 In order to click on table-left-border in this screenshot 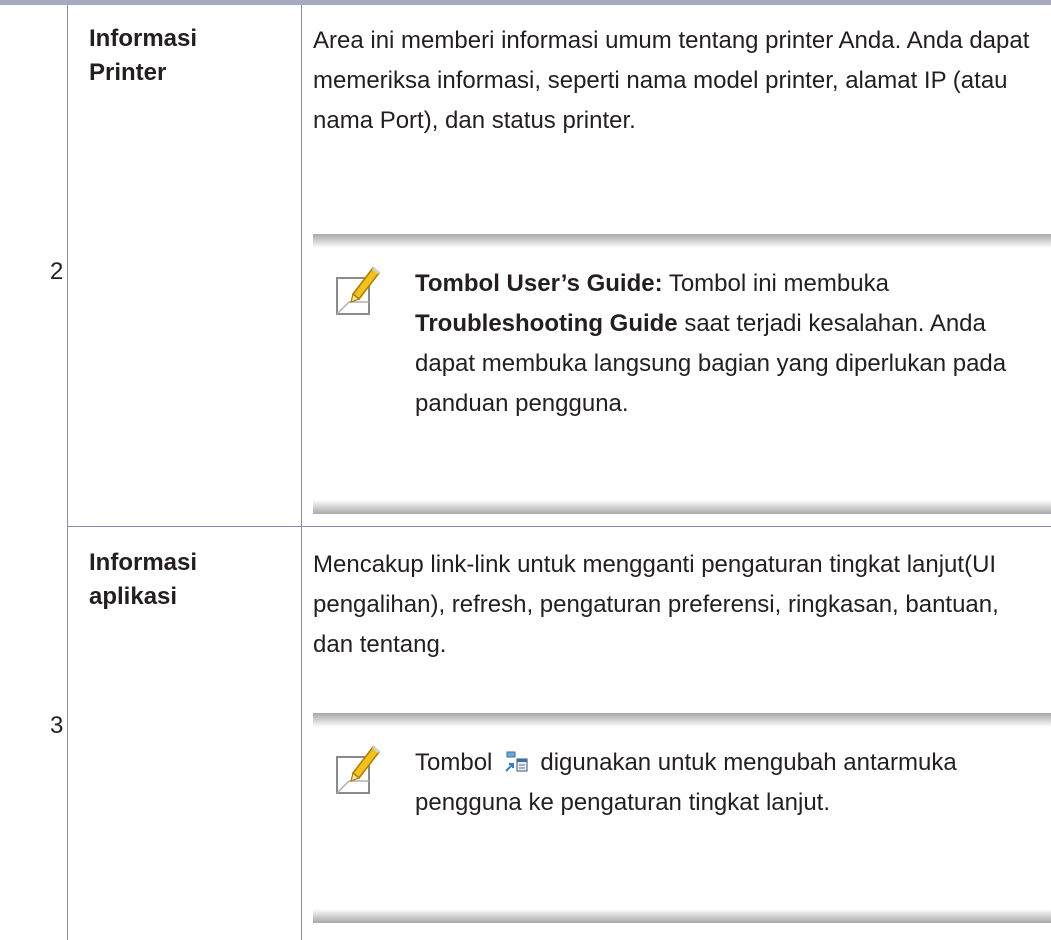, I will do `click(67, 472)`.